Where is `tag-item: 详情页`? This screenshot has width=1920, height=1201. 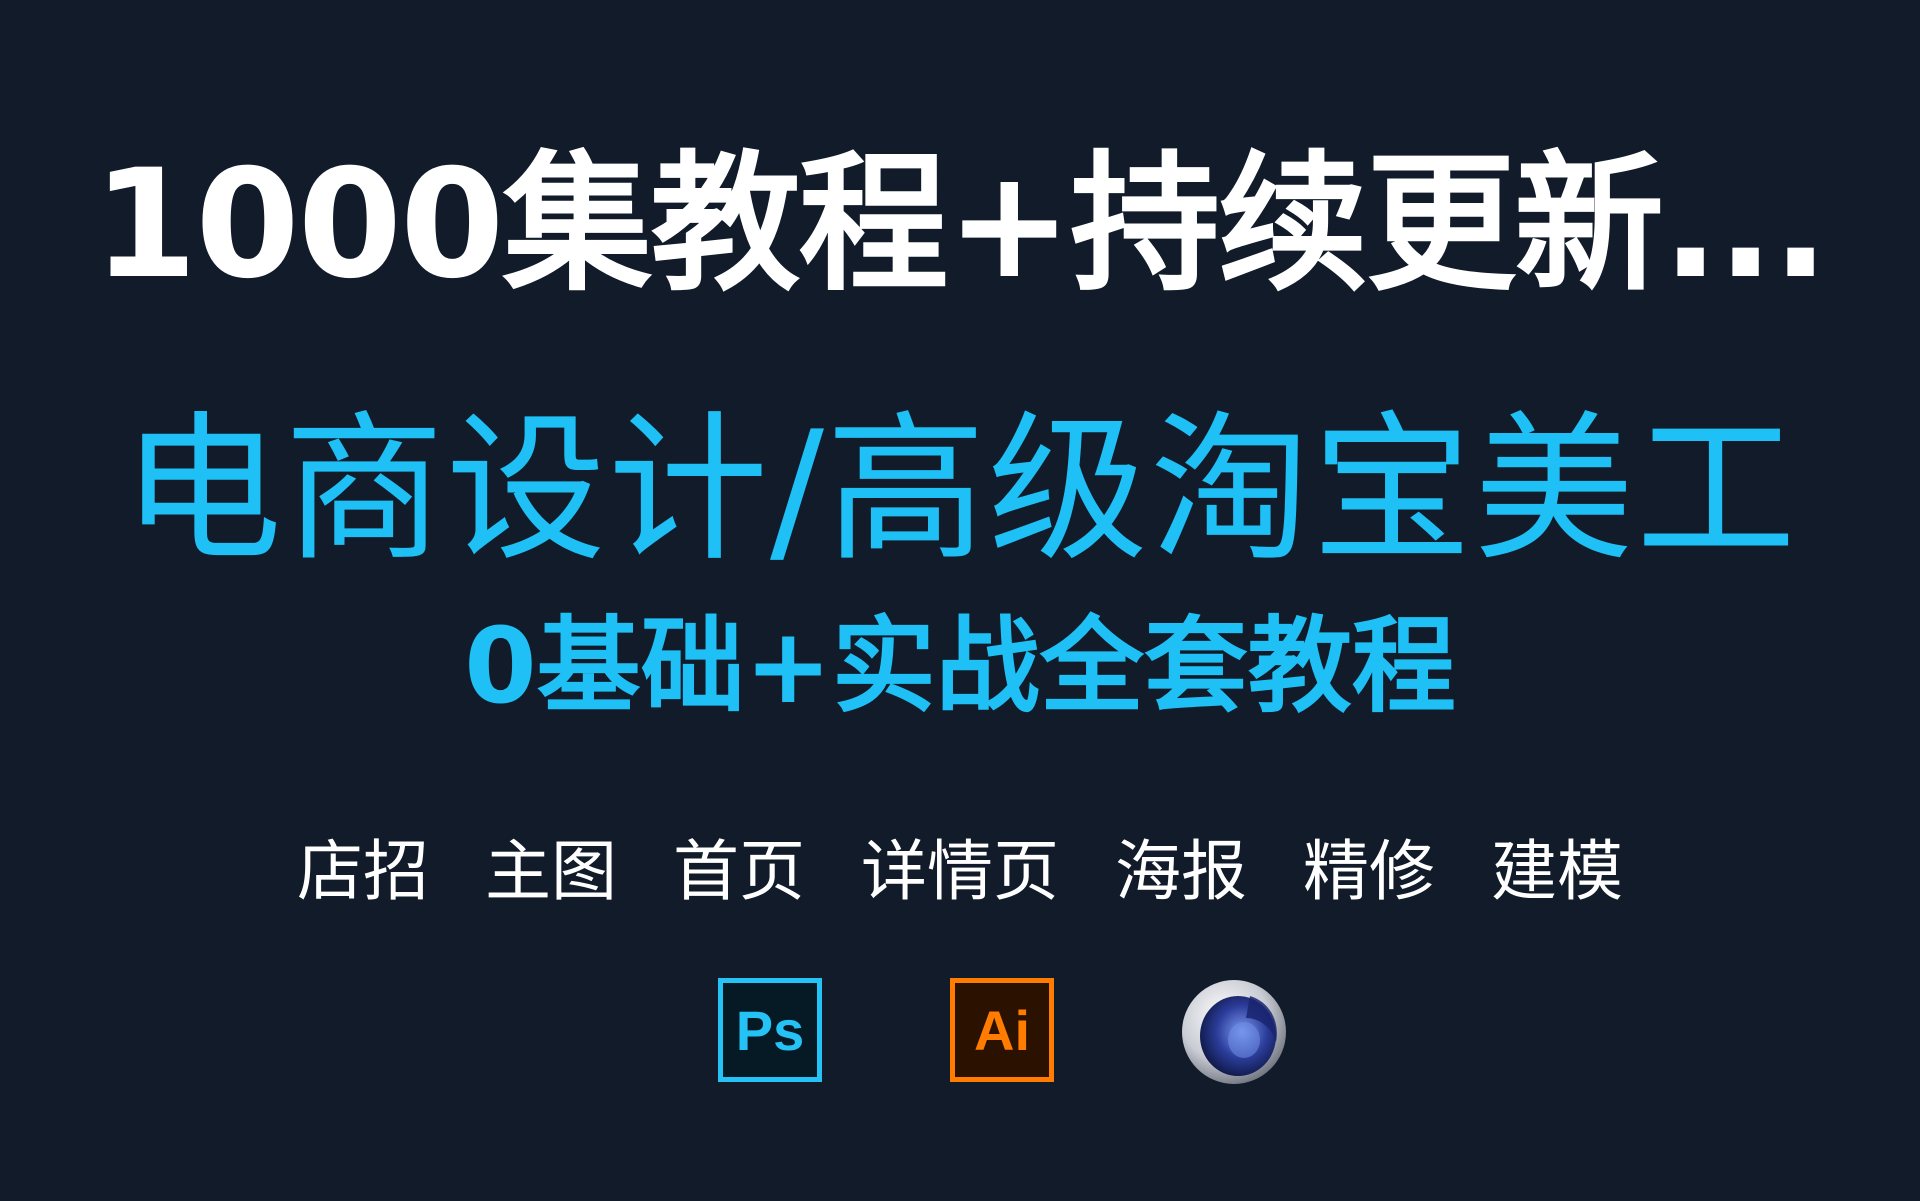
tag-item: 详情页 is located at coordinates (960, 871).